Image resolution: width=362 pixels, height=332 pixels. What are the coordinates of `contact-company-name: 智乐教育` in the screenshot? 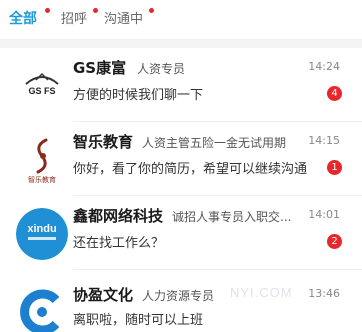 It's located at (103, 142).